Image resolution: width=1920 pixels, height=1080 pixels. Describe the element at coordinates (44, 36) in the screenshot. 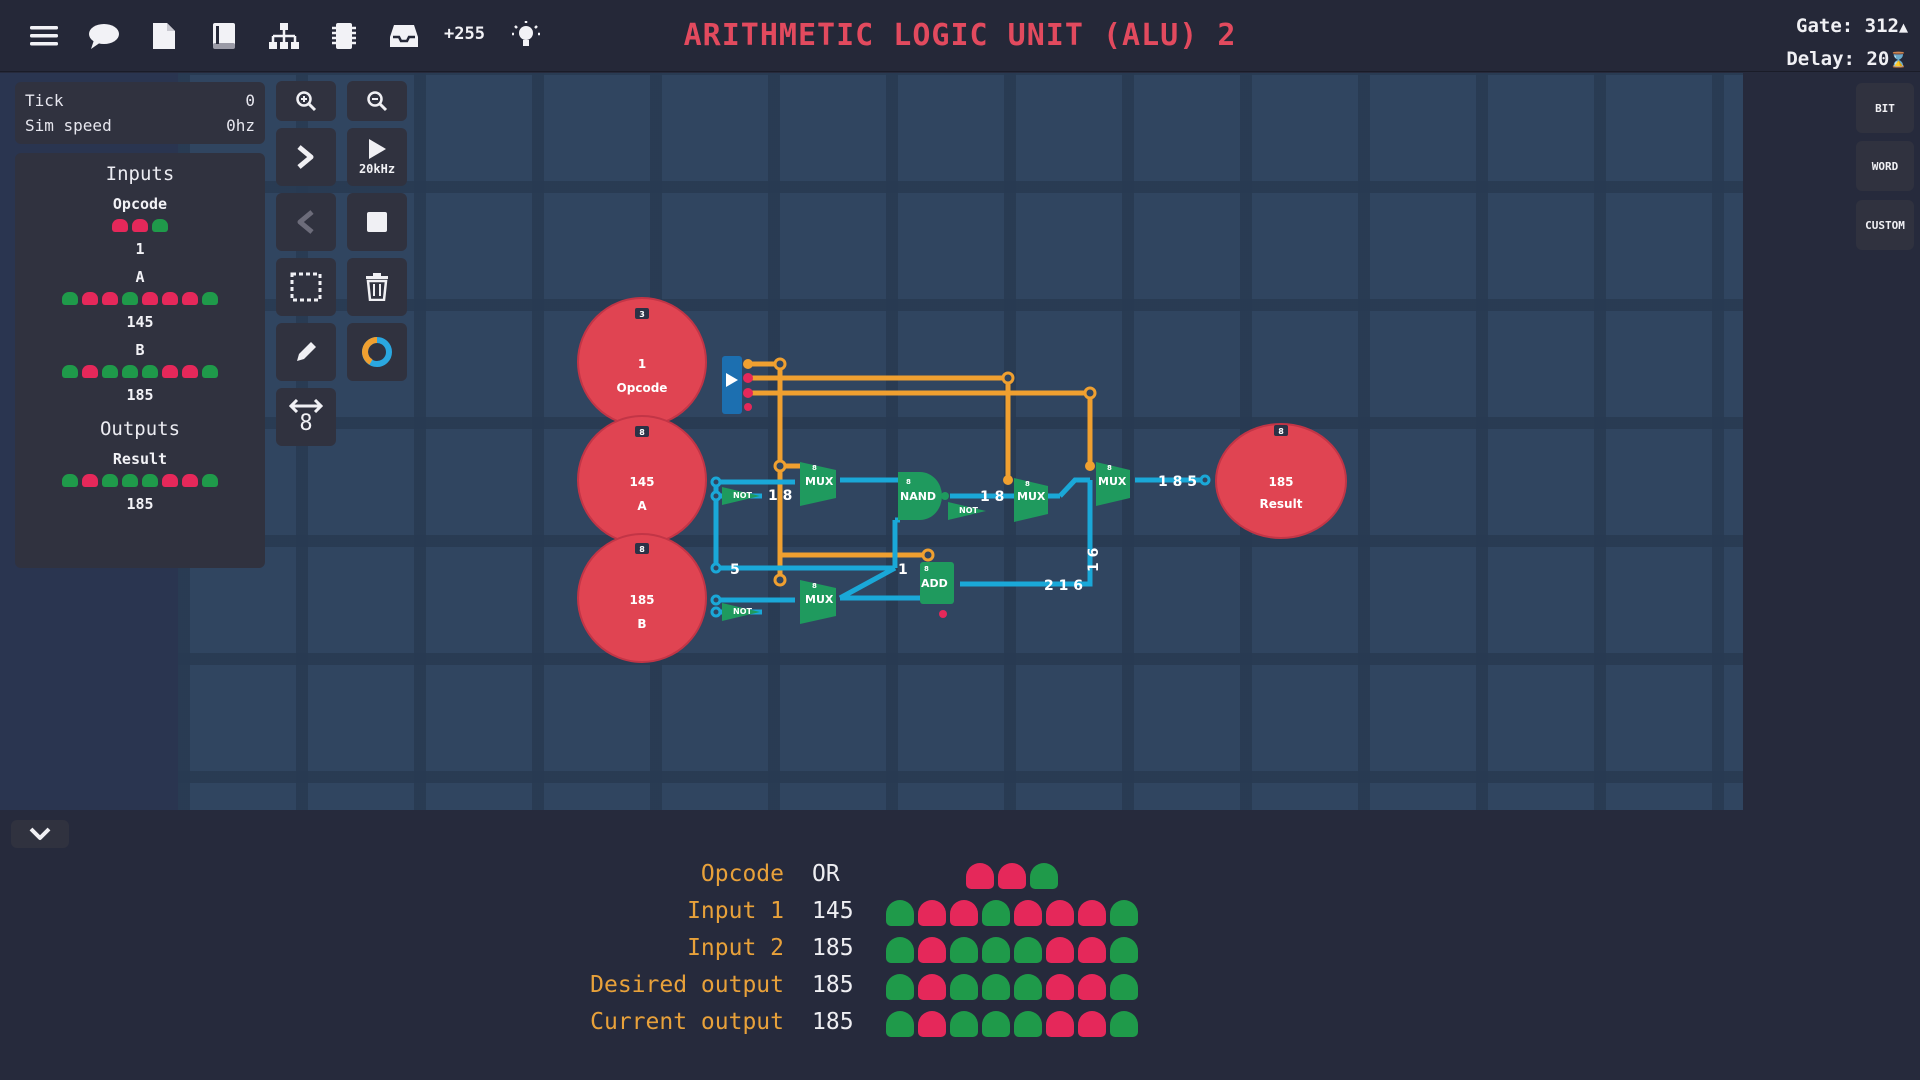

I see `menu-icon` at that location.